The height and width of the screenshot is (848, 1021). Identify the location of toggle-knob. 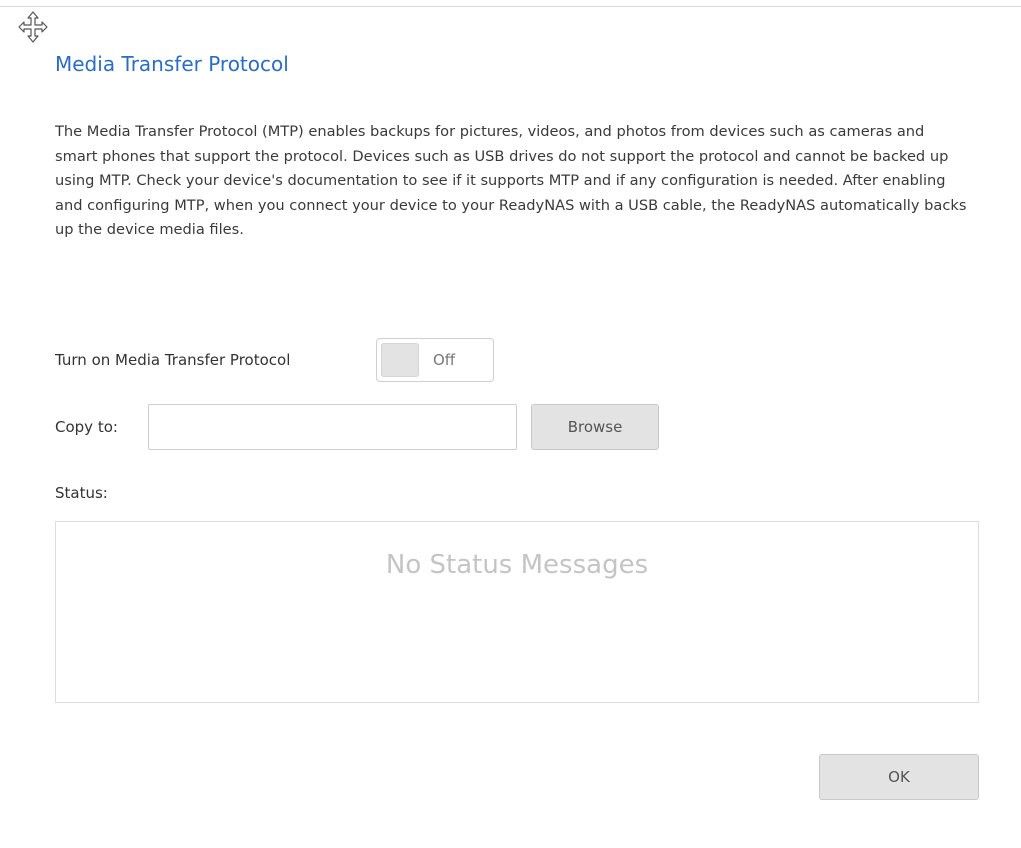
(400, 360).